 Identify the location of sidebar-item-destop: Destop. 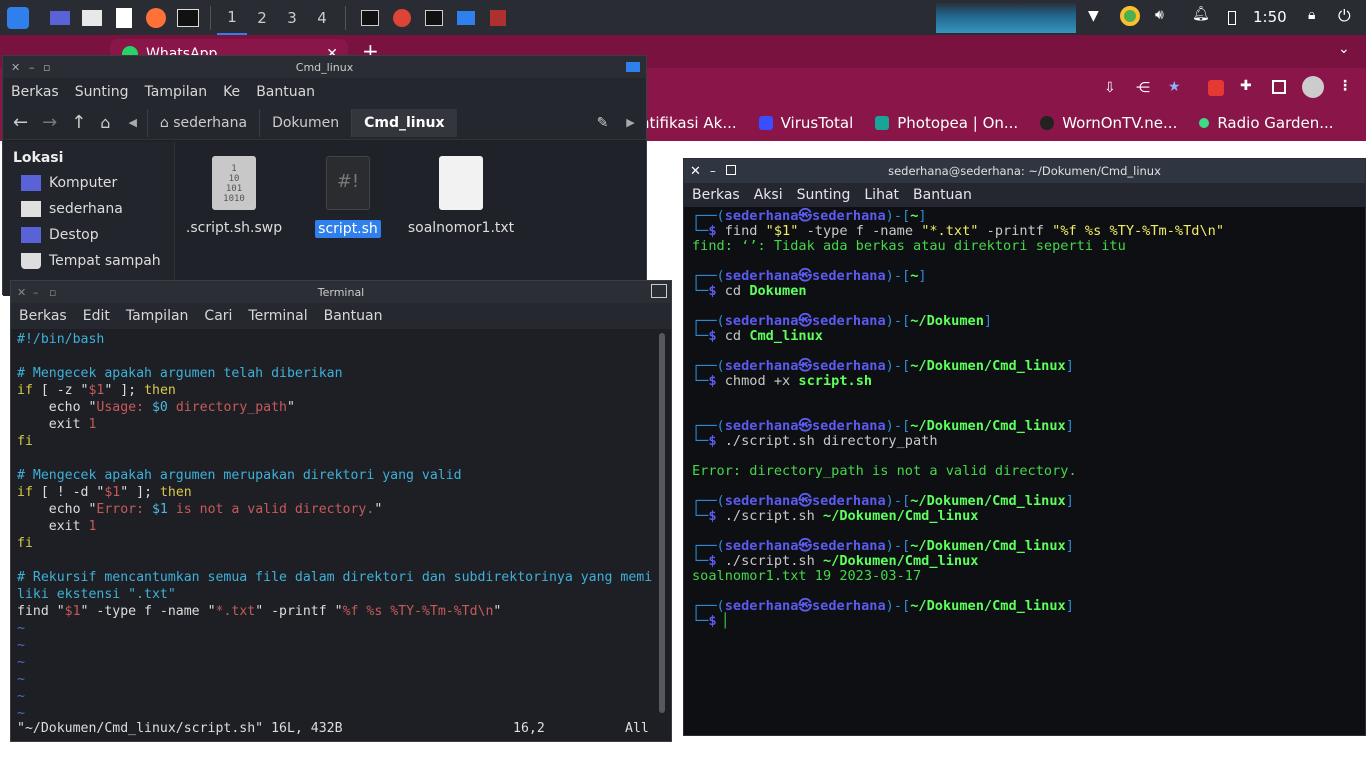
(88, 235).